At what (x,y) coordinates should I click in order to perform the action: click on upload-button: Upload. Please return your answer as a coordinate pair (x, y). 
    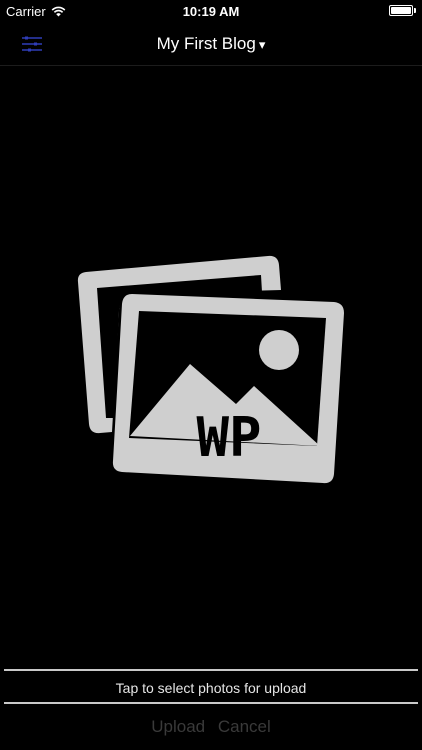
    Looking at the image, I should click on (178, 727).